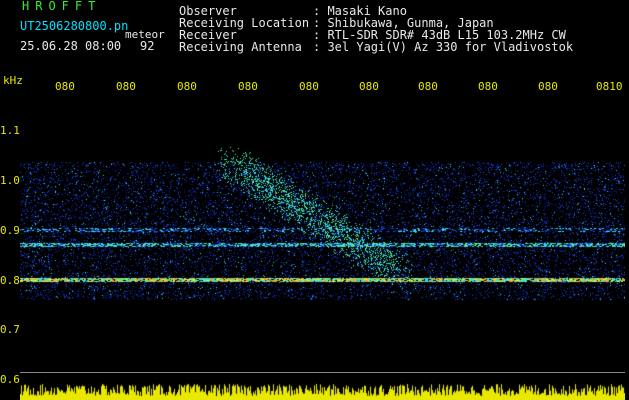 This screenshot has width=629, height=400. What do you see at coordinates (10, 230) in the screenshot?
I see `freq-tick: 0.9` at bounding box center [10, 230].